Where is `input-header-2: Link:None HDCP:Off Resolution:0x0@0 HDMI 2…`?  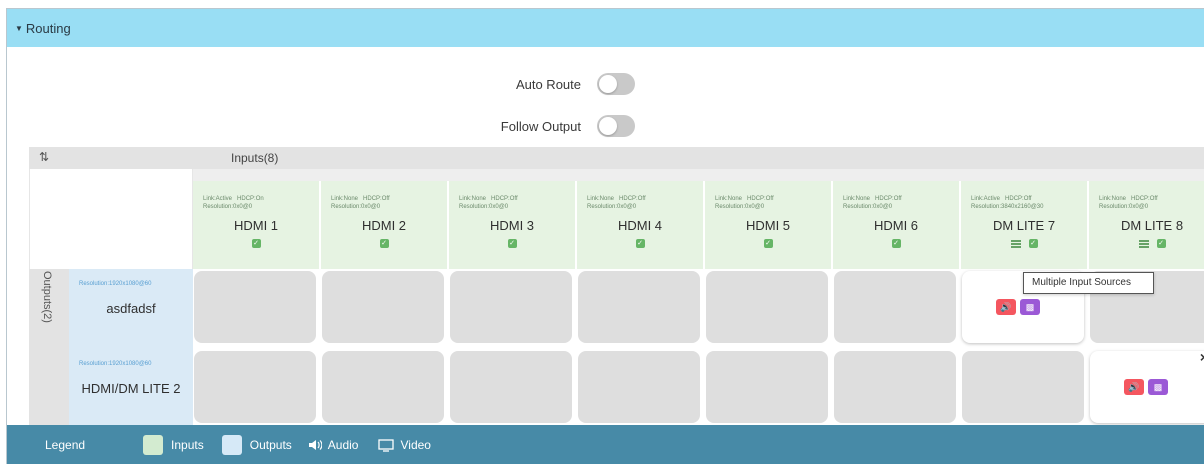
input-header-2: Link:None HDCP:Off Resolution:0x0@0 HDMI 2… is located at coordinates (384, 225).